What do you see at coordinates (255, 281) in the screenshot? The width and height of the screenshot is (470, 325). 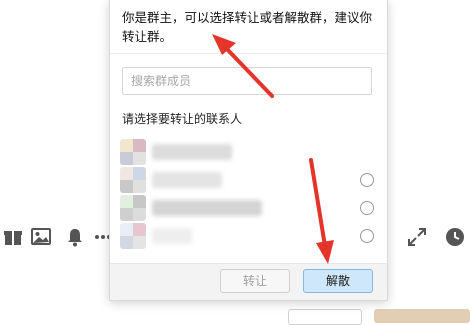 I see `transfer-button: 转让` at bounding box center [255, 281].